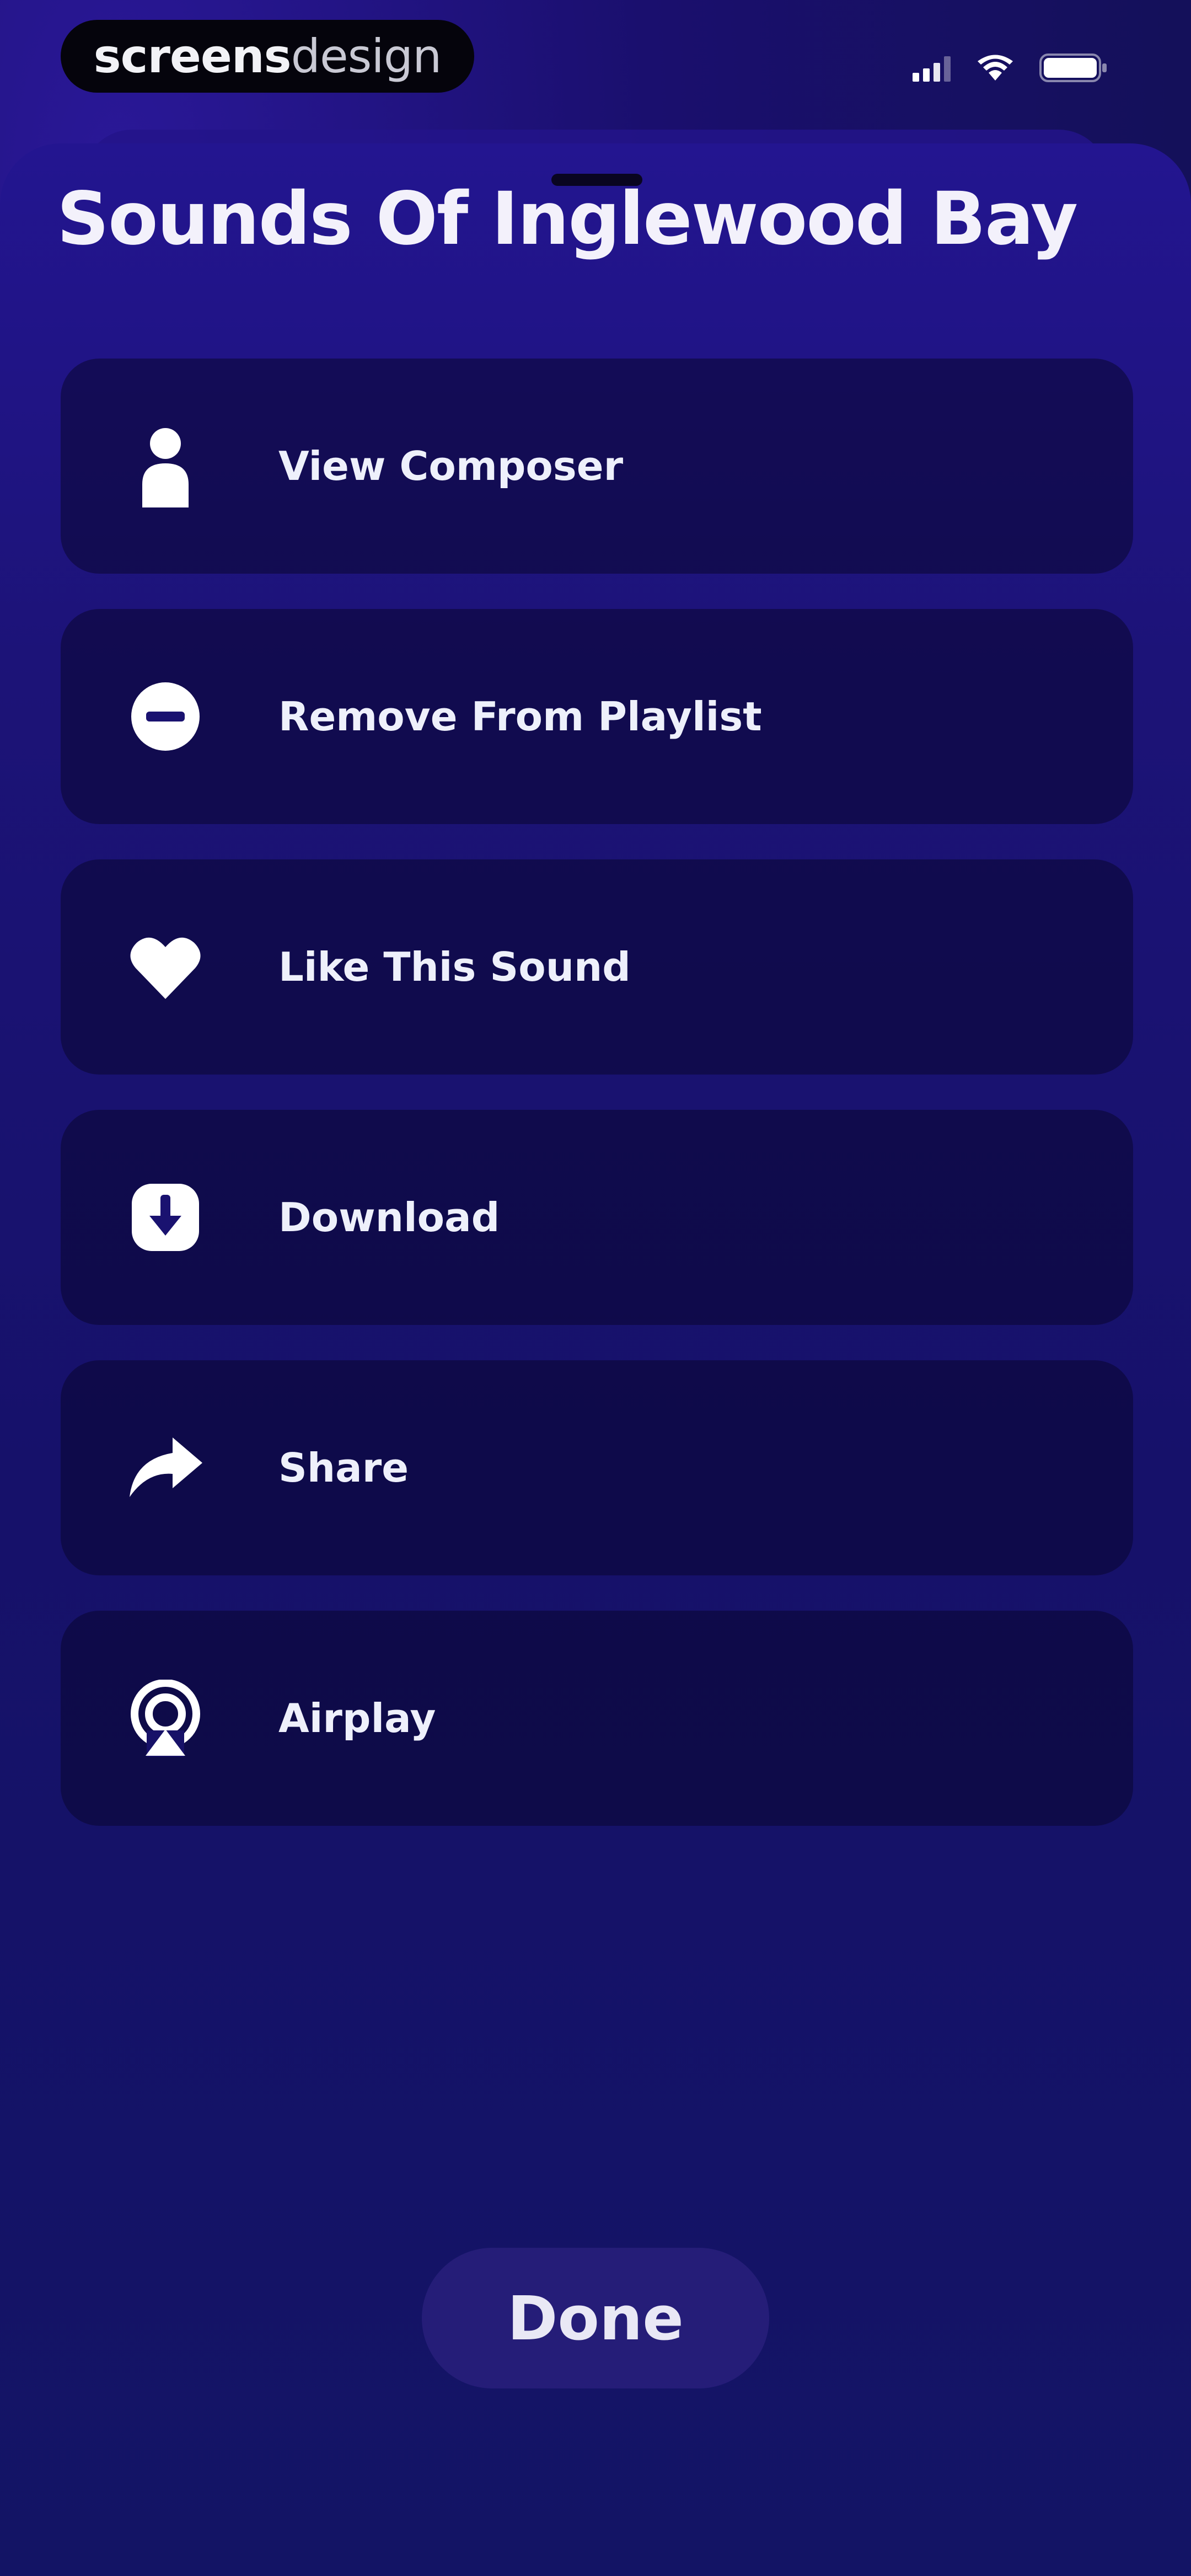 This screenshot has width=1191, height=2576. What do you see at coordinates (366, 56) in the screenshot?
I see `brand-logo-light: design` at bounding box center [366, 56].